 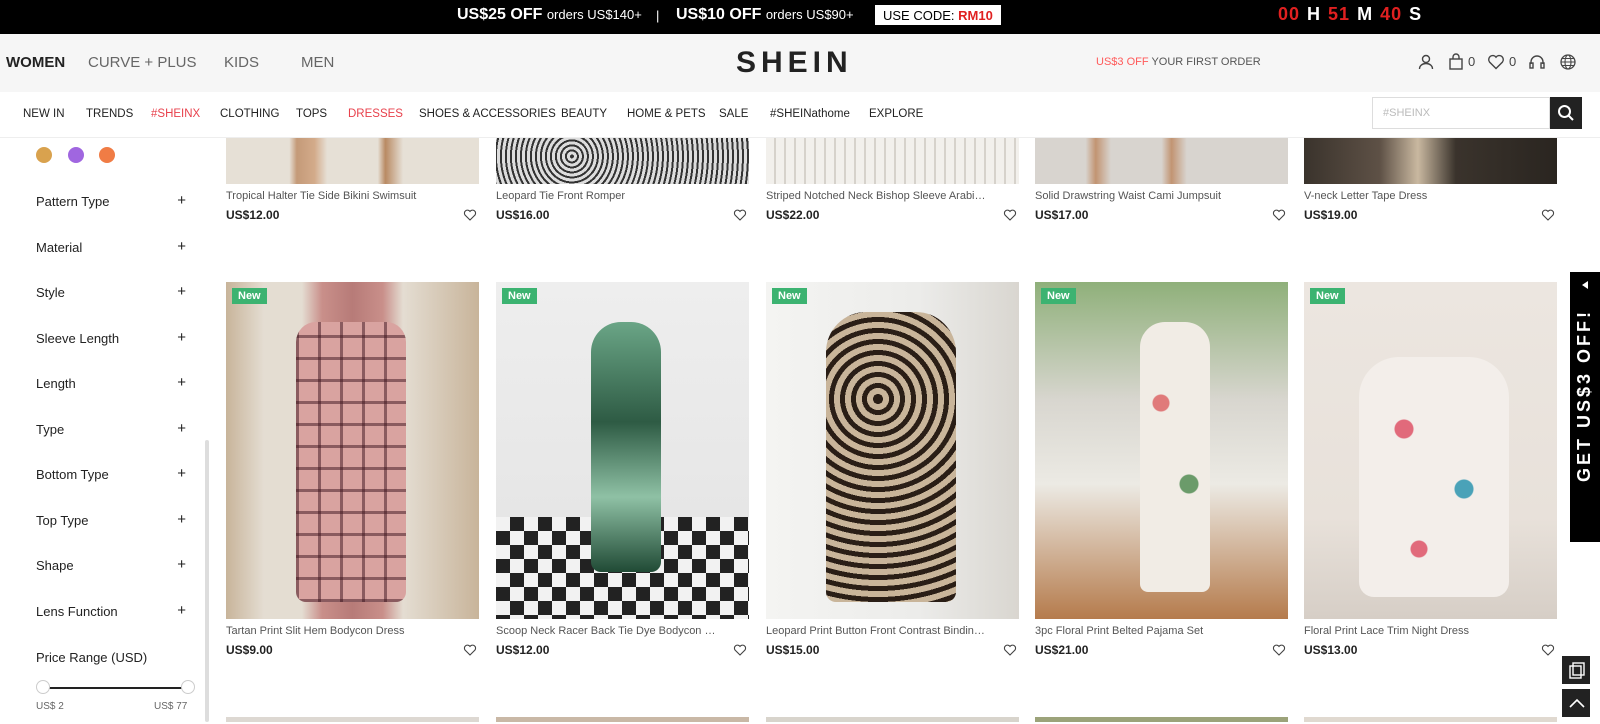 I want to click on product-card: V-neck Letter Tape Dress US$19.00, so click(x=1430, y=182).